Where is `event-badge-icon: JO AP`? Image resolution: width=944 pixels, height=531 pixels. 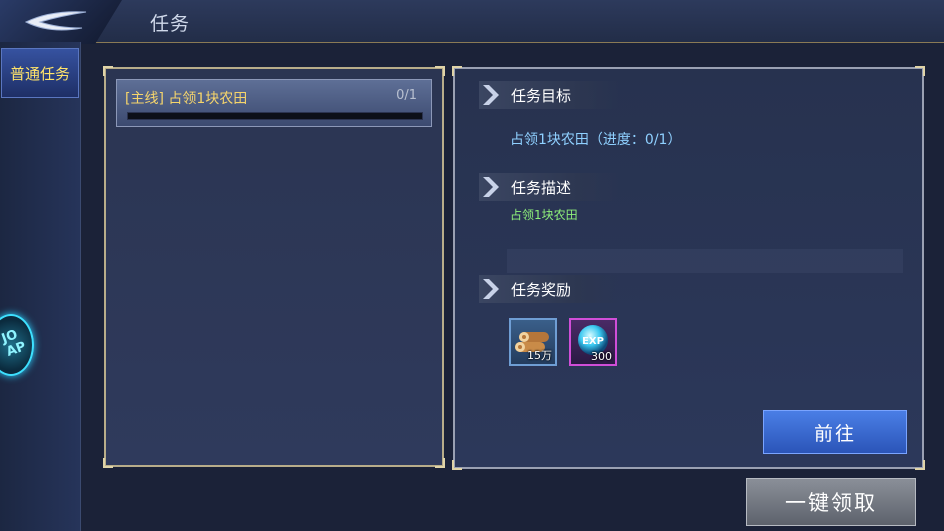 event-badge-icon: JO AP is located at coordinates (17, 345).